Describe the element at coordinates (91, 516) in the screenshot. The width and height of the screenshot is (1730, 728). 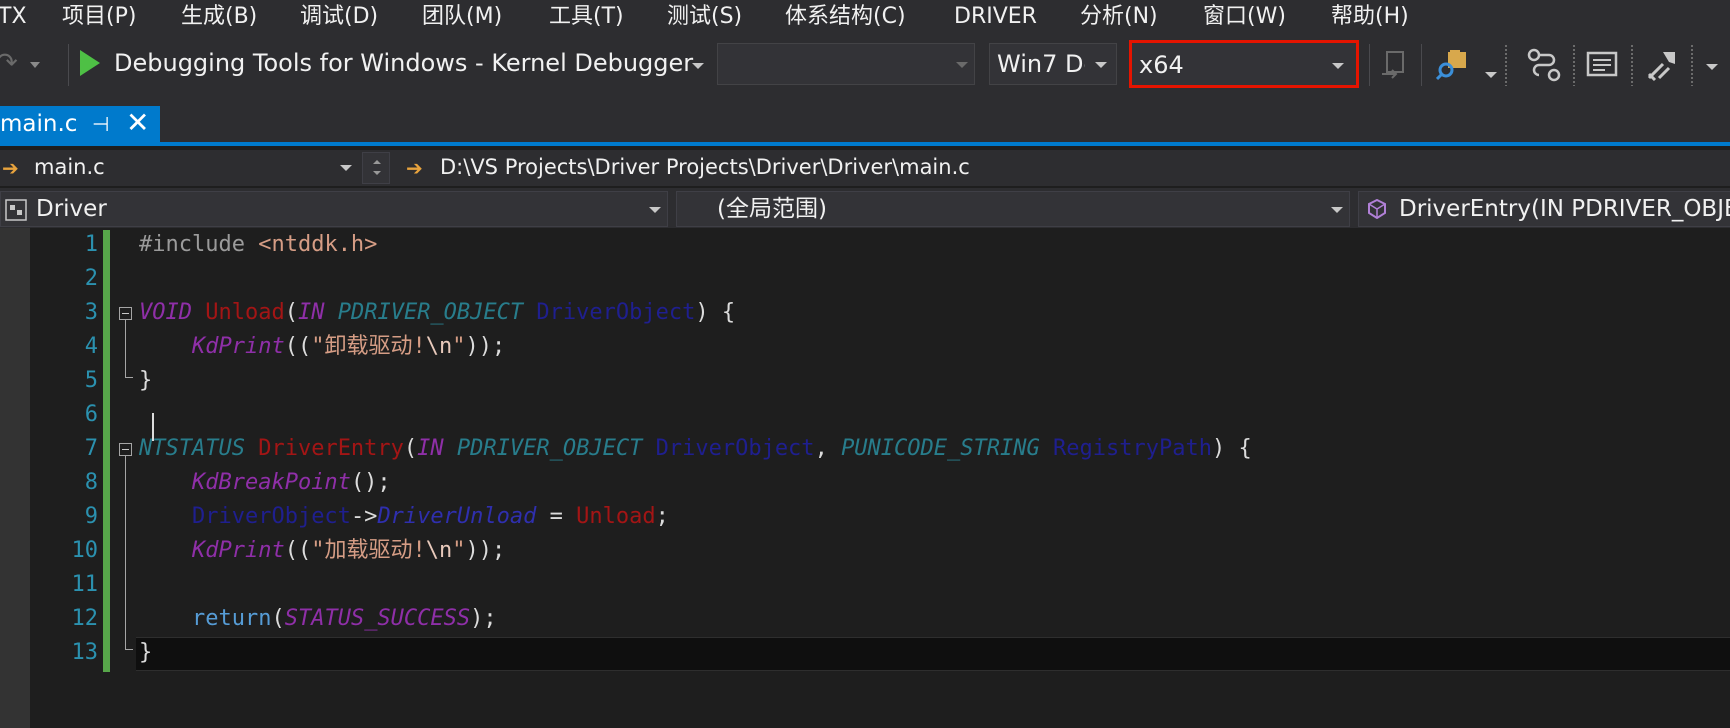
I see `line-number: 9` at that location.